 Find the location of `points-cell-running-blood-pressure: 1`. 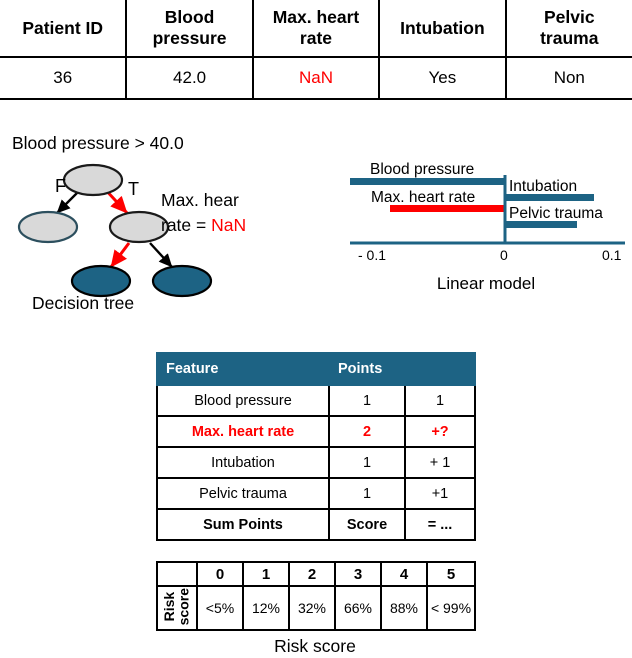

points-cell-running-blood-pressure: 1 is located at coordinates (440, 400).